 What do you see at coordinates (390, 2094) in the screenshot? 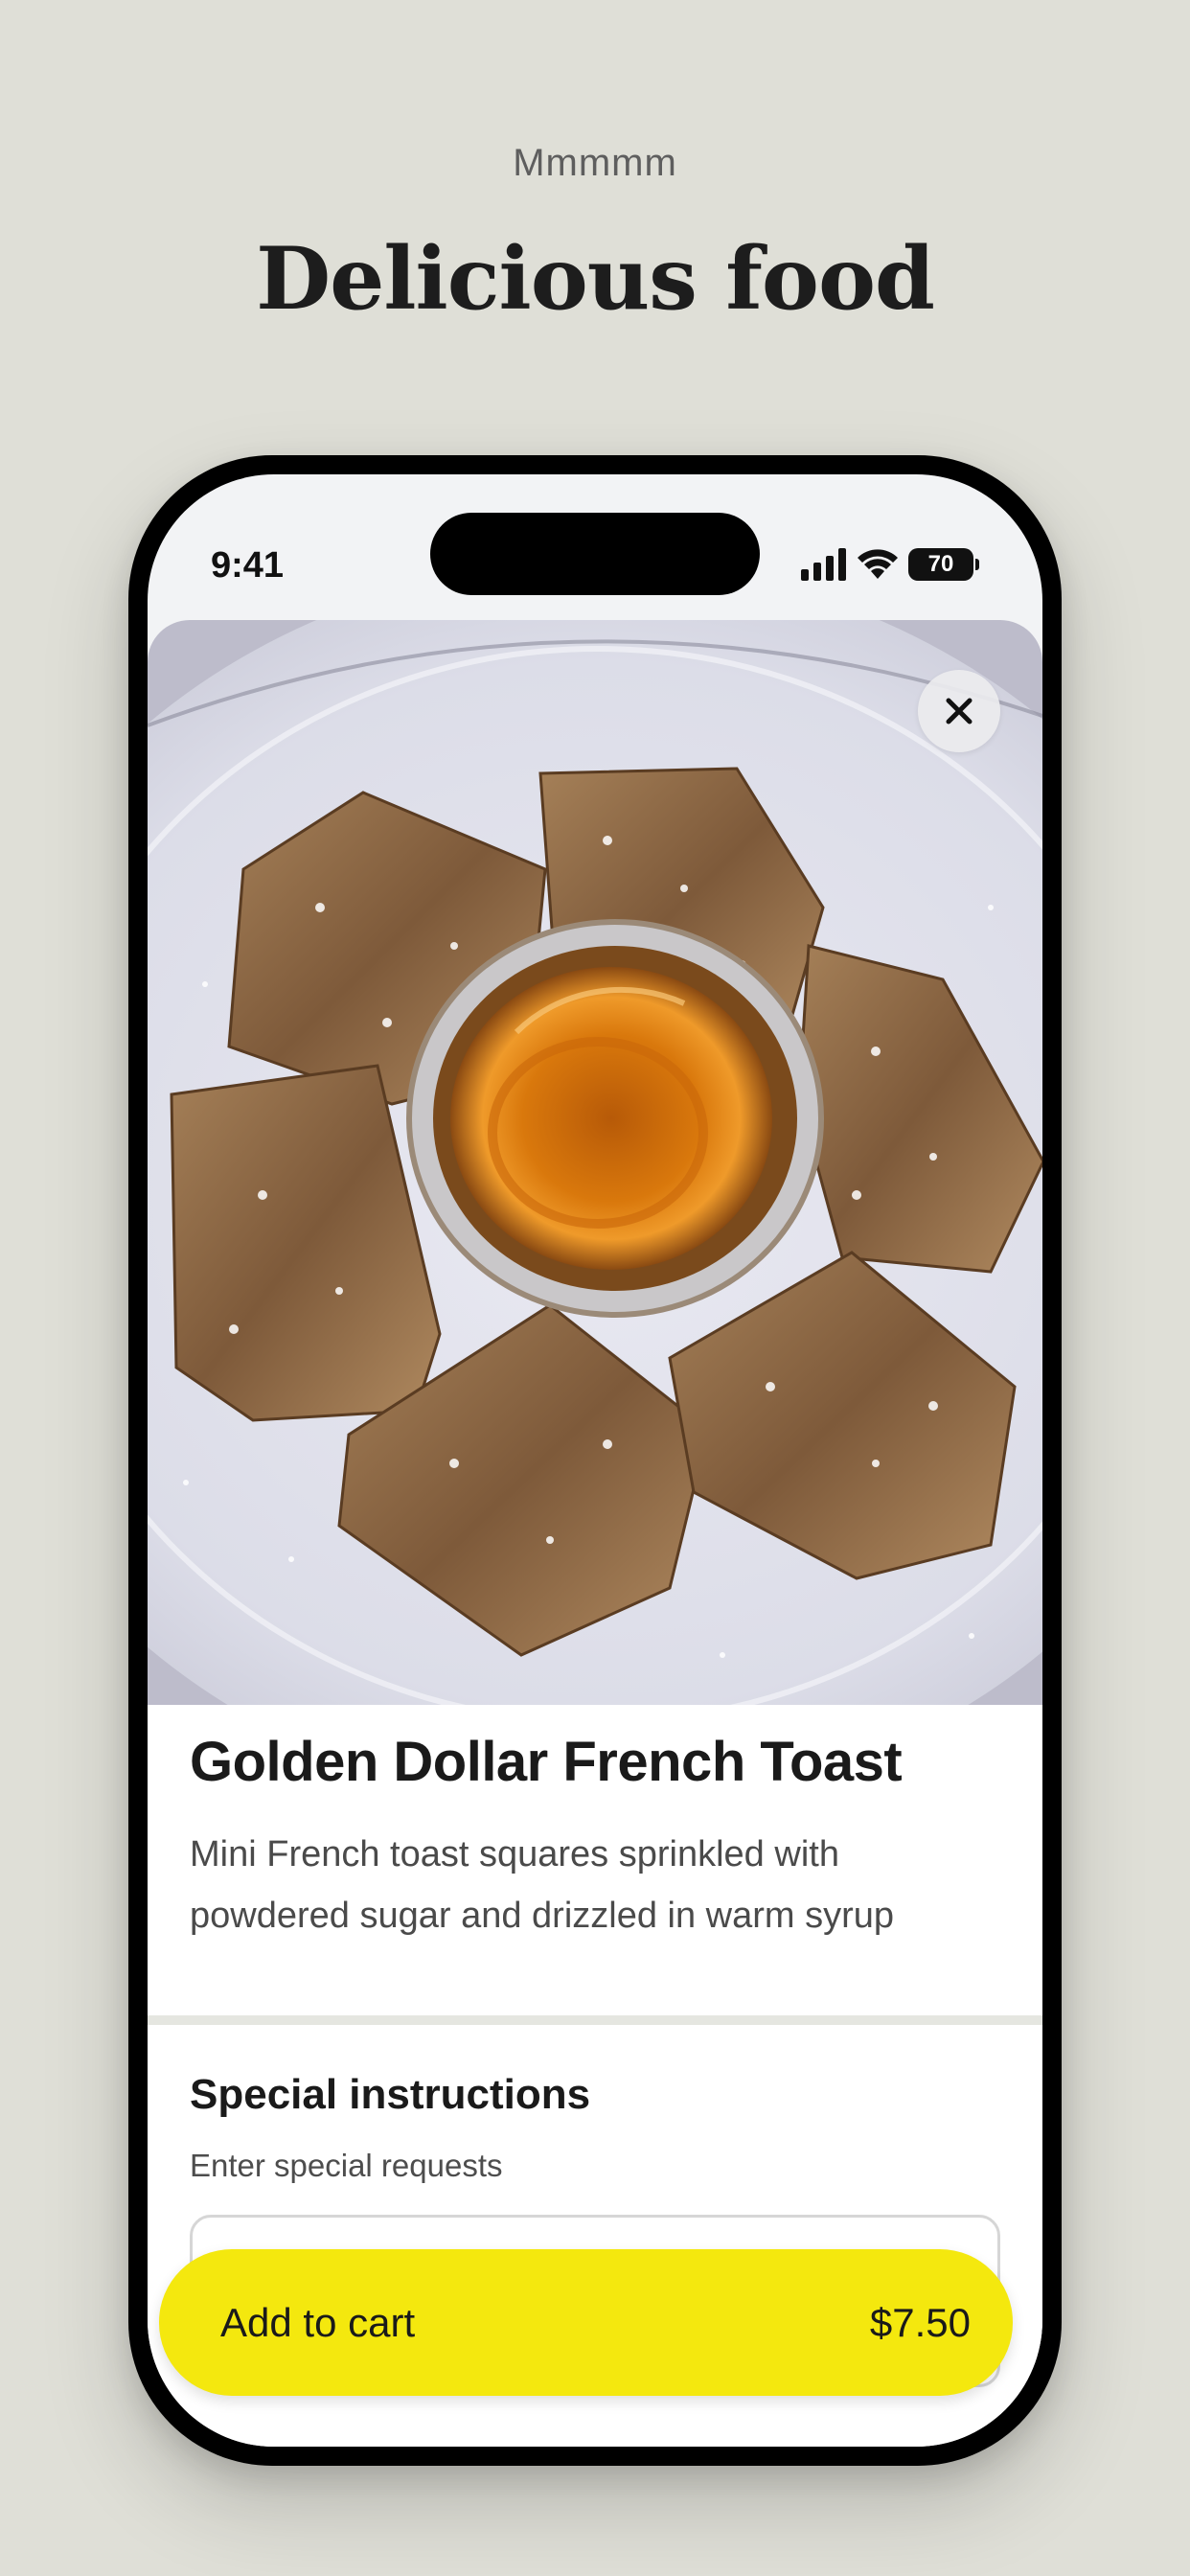
I see `special-instructions-title: Special instructions` at bounding box center [390, 2094].